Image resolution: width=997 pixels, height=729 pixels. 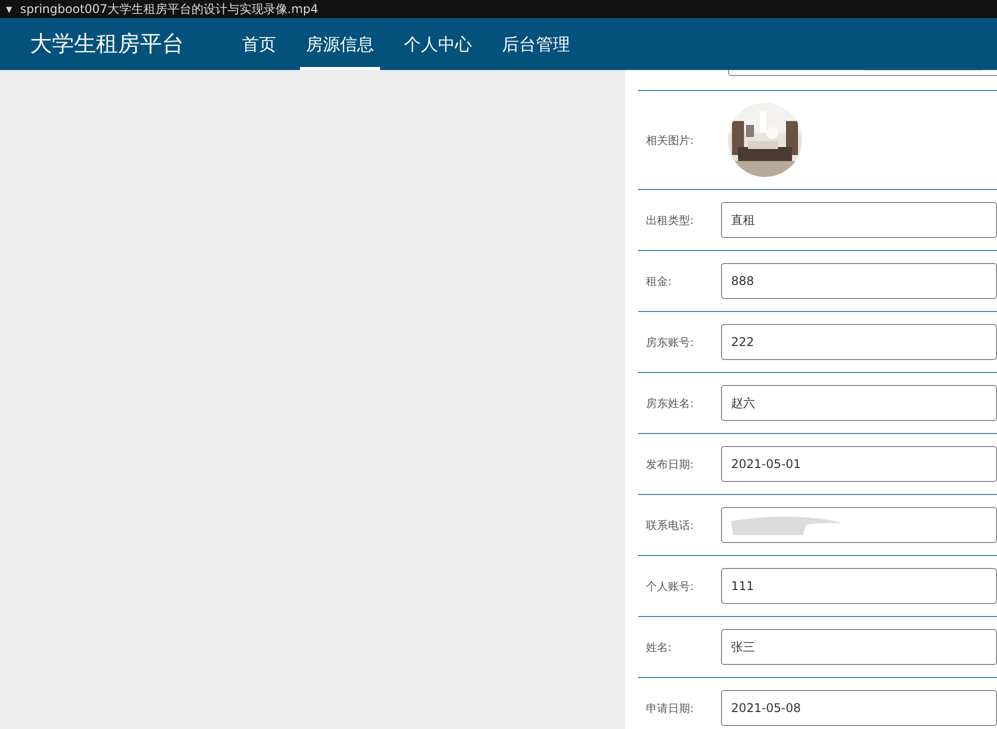 I want to click on field-label: 相关图片:, so click(x=670, y=140).